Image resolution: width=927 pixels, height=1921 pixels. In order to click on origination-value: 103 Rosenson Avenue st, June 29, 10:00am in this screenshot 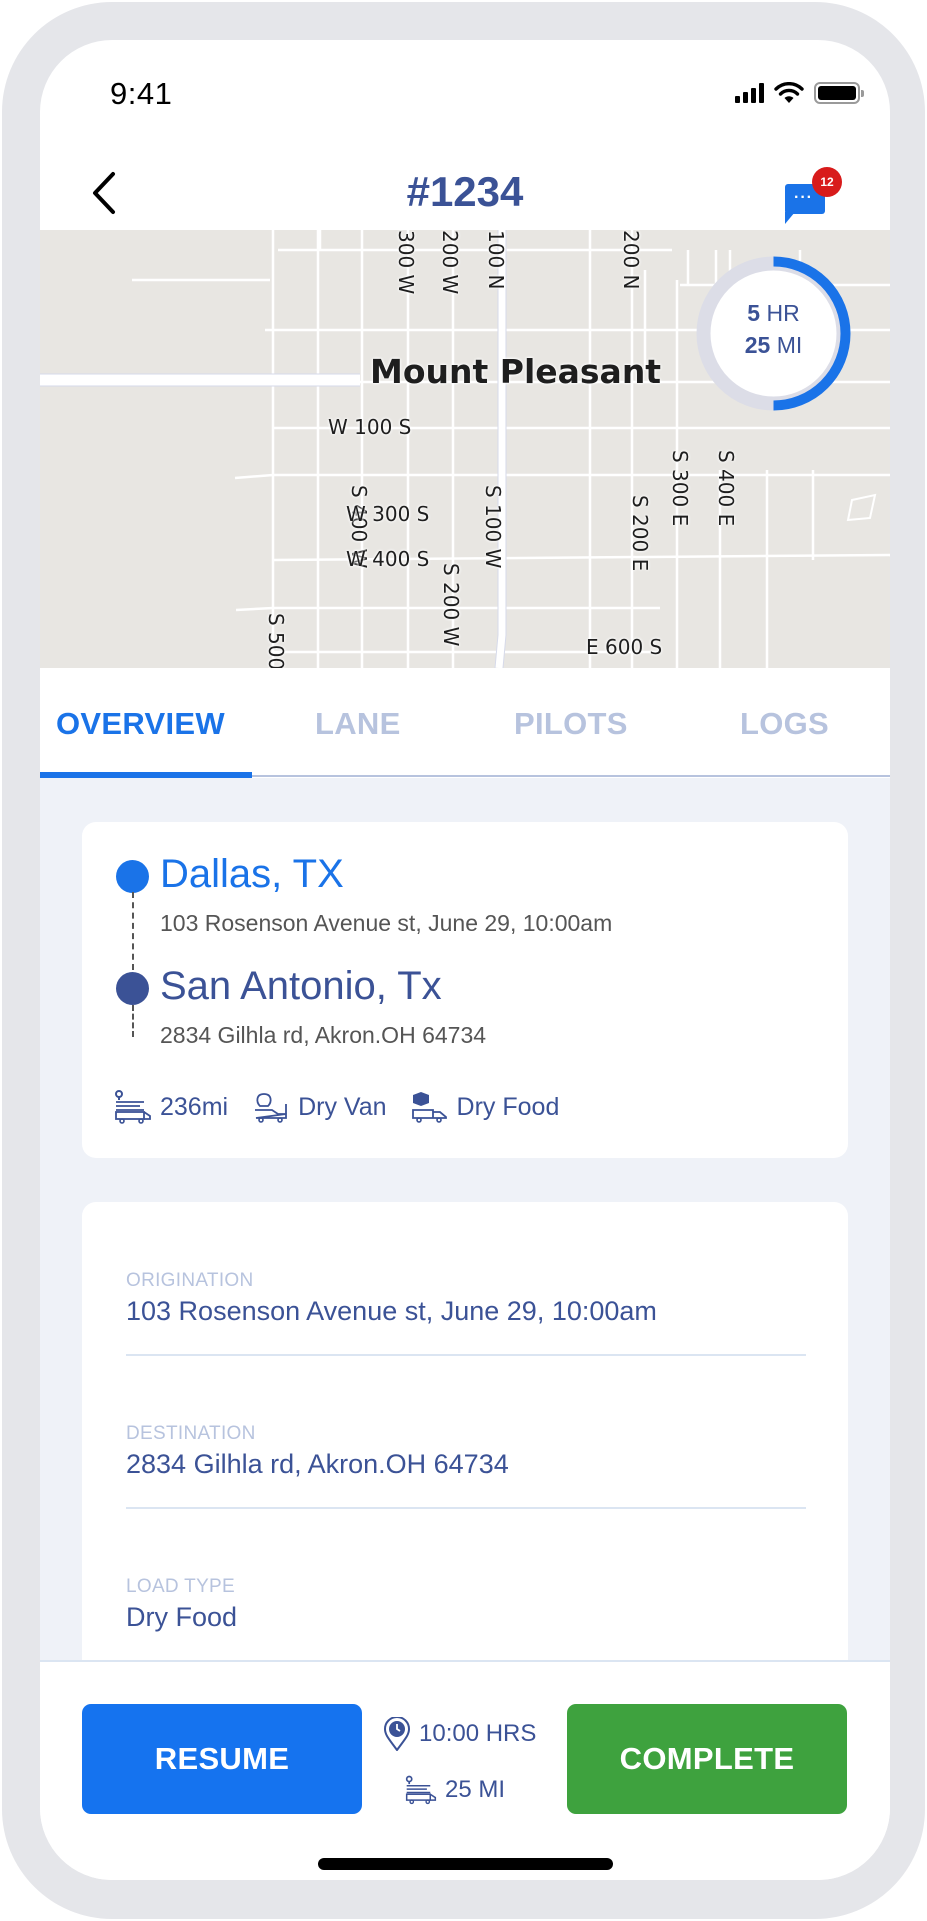, I will do `click(391, 1311)`.